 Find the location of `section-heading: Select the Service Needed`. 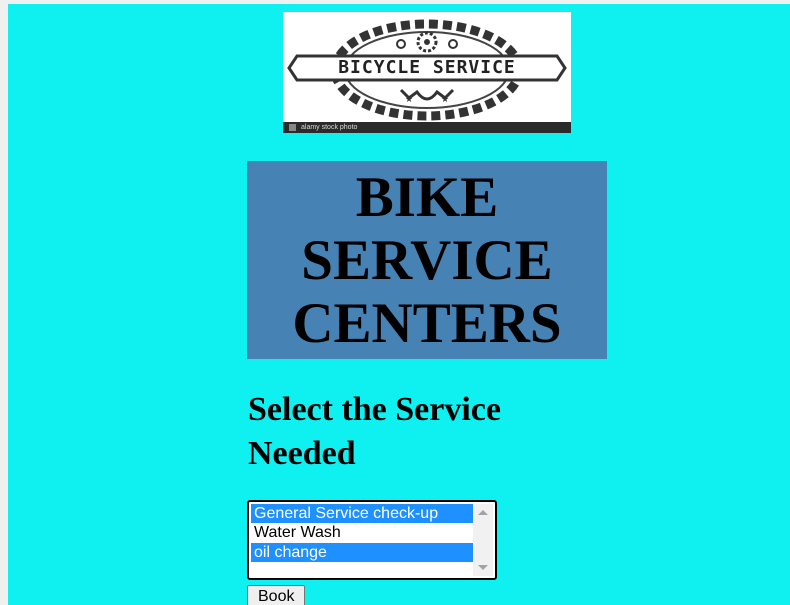

section-heading: Select the Service Needed is located at coordinates (438, 432).